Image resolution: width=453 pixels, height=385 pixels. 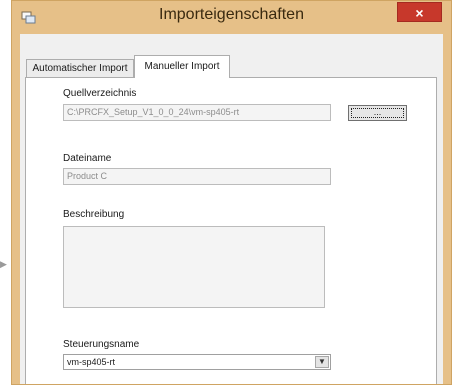 I want to click on control-name-value: vm-sp405-rt, so click(x=91, y=362).